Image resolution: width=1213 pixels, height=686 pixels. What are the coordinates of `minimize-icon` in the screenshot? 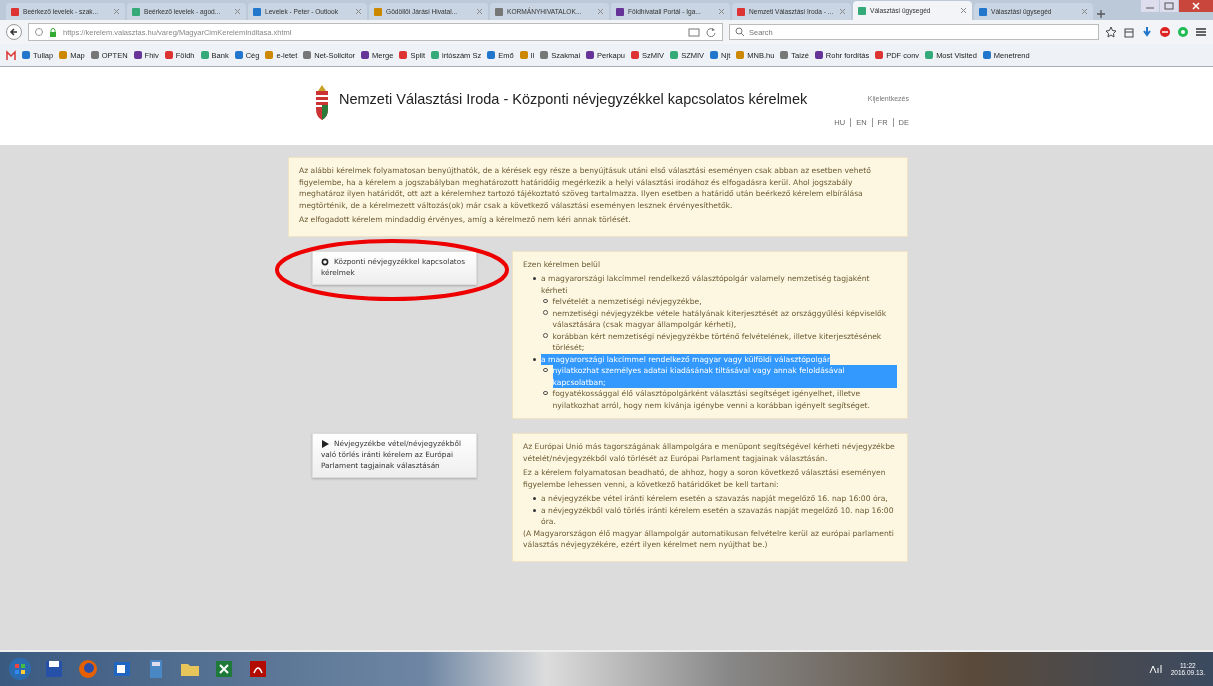 It's located at (1150, 6).